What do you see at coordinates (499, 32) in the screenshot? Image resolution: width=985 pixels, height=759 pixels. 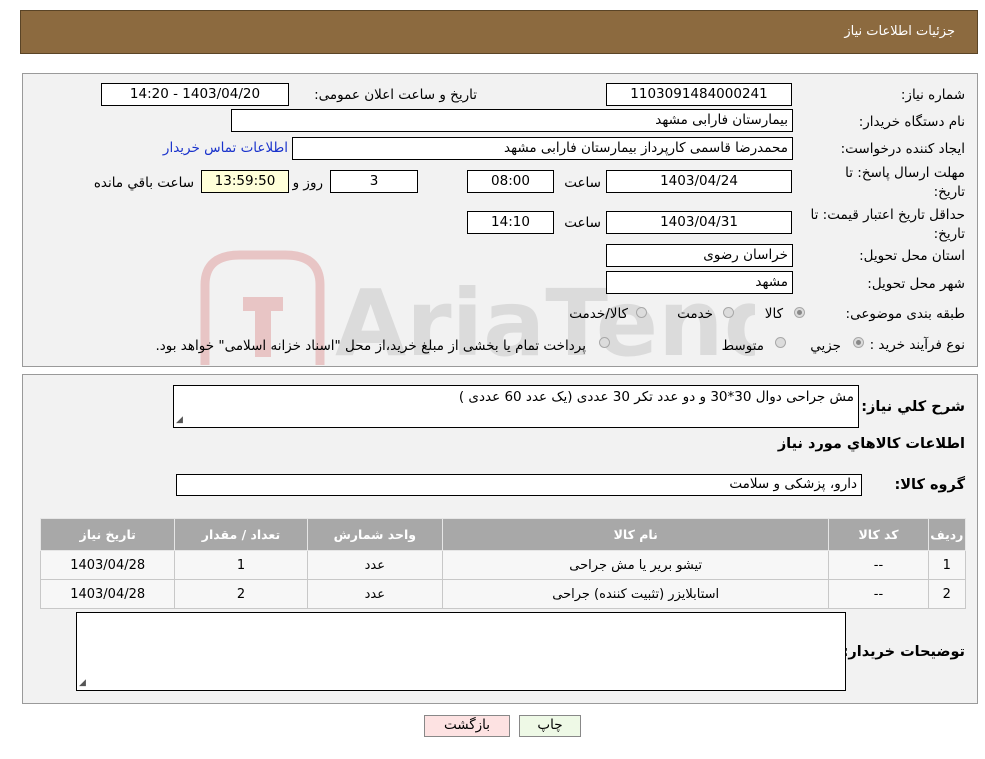 I see `page-header: جزئیات اطلاعات نیاز` at bounding box center [499, 32].